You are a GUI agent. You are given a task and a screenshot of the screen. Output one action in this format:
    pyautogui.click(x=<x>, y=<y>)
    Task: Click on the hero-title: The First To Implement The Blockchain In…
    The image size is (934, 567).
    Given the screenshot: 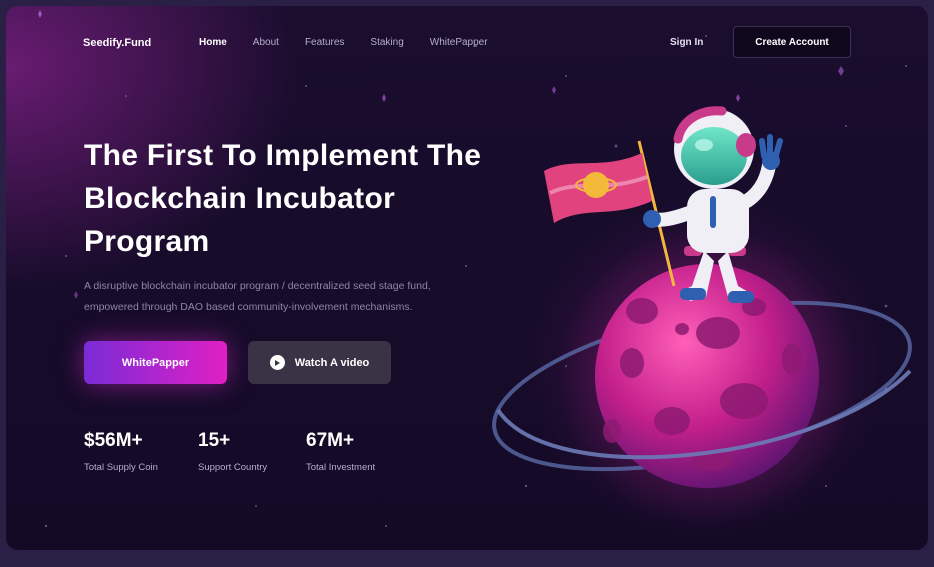 What is the action you would take?
    pyautogui.click(x=304, y=198)
    